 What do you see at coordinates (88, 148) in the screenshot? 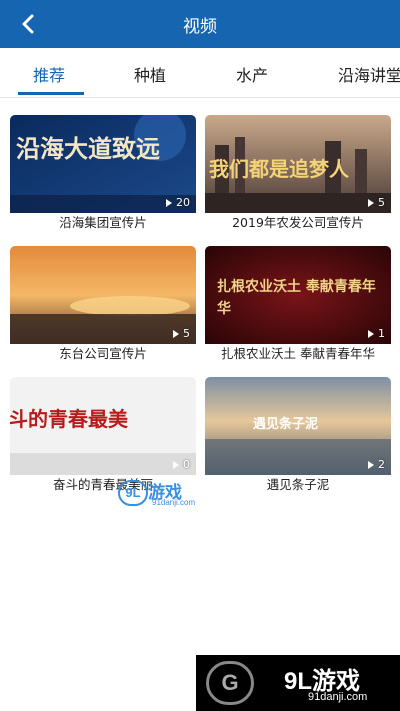
I see `thumbnail-title: 沿海大道致远` at bounding box center [88, 148].